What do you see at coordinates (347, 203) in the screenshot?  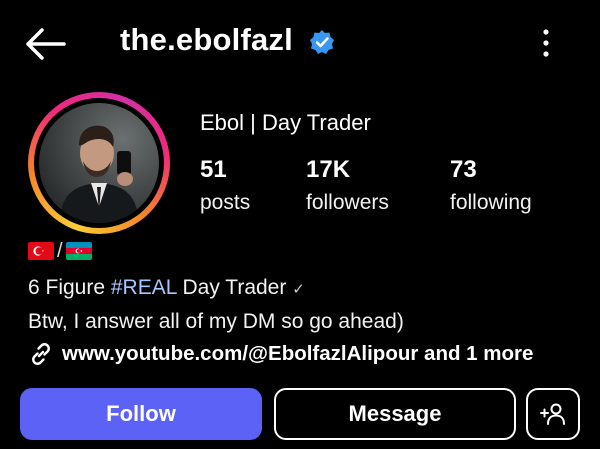 I see `followers-label: followers` at bounding box center [347, 203].